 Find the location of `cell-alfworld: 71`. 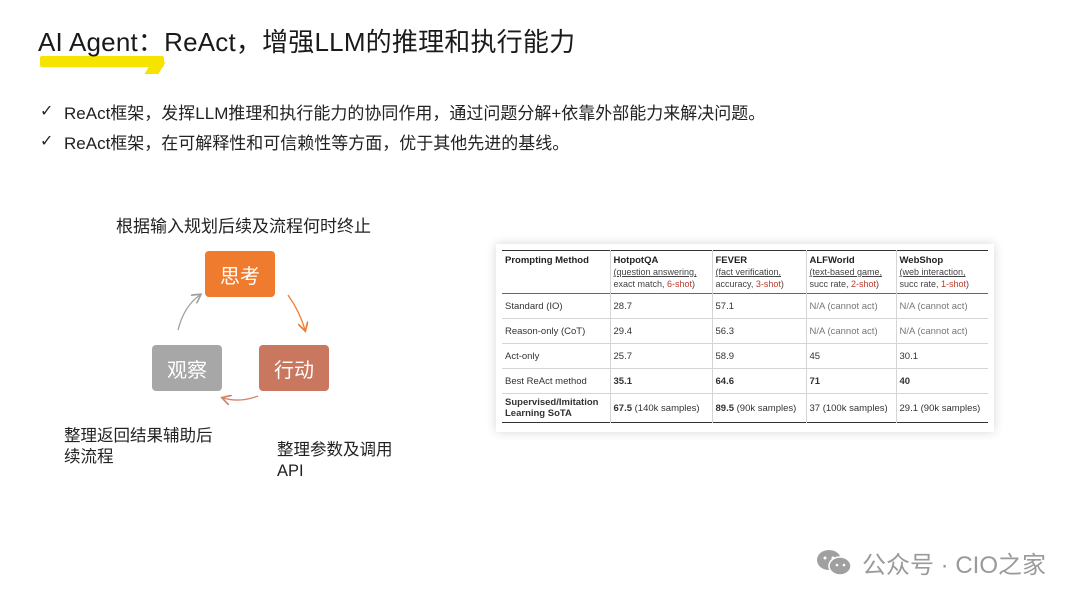

cell-alfworld: 71 is located at coordinates (851, 381).